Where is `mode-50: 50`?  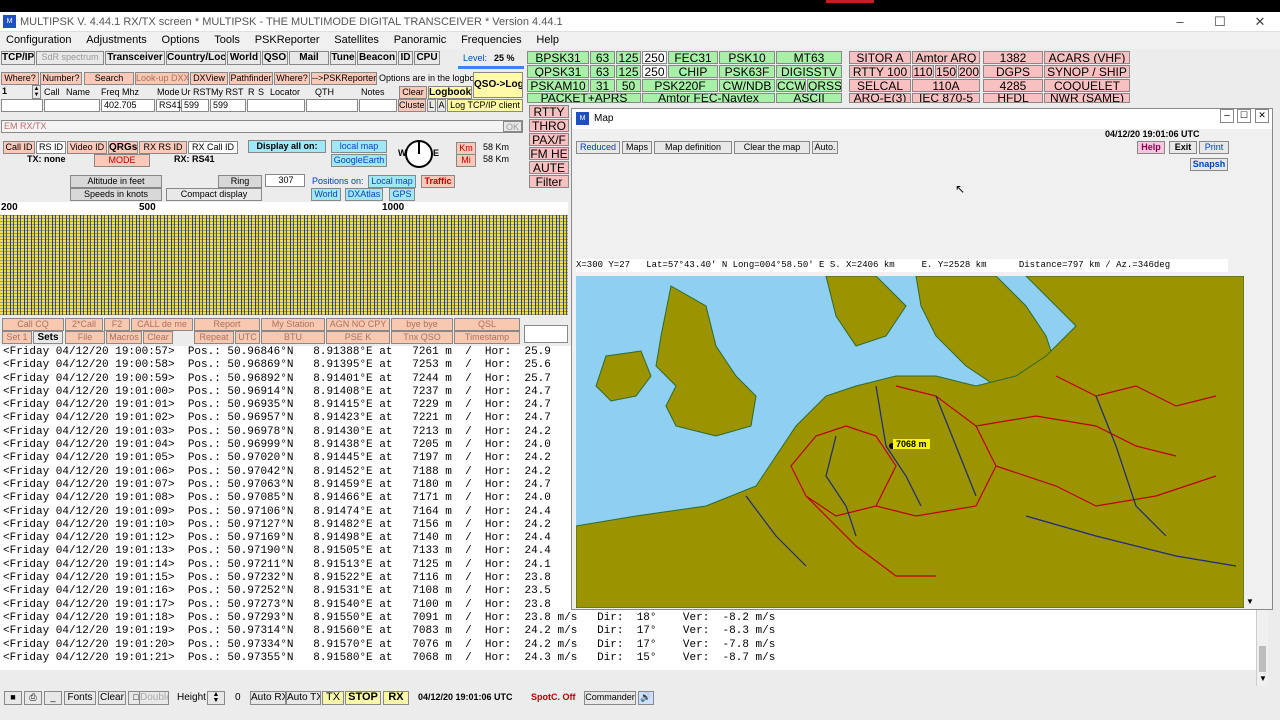
mode-50: 50 is located at coordinates (628, 85).